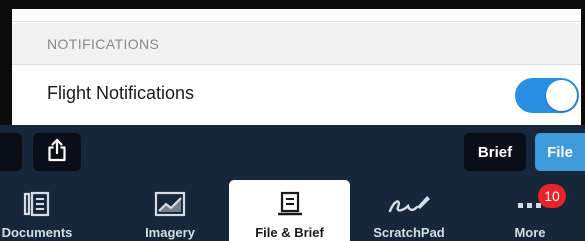 The height and width of the screenshot is (241, 585). What do you see at coordinates (552, 196) in the screenshot?
I see `notification-badge: 10` at bounding box center [552, 196].